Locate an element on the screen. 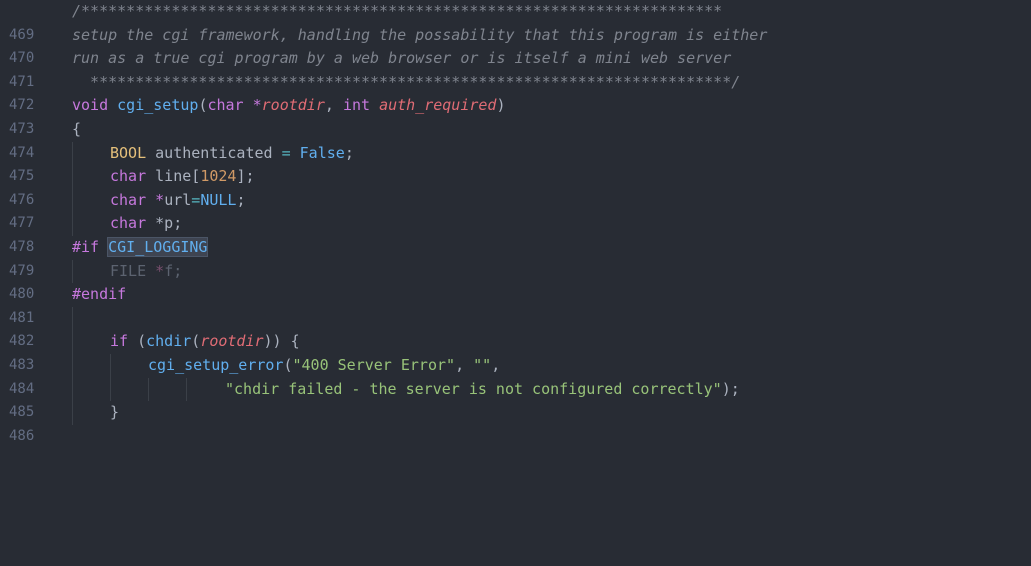 This screenshot has height=566, width=1031. punct-token: ) is located at coordinates (501, 105).